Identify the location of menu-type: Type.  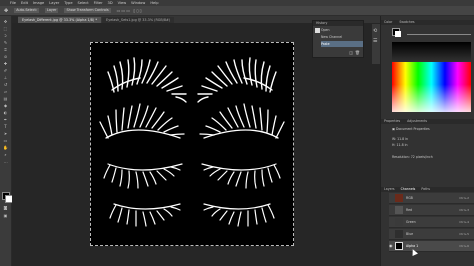
(68, 3).